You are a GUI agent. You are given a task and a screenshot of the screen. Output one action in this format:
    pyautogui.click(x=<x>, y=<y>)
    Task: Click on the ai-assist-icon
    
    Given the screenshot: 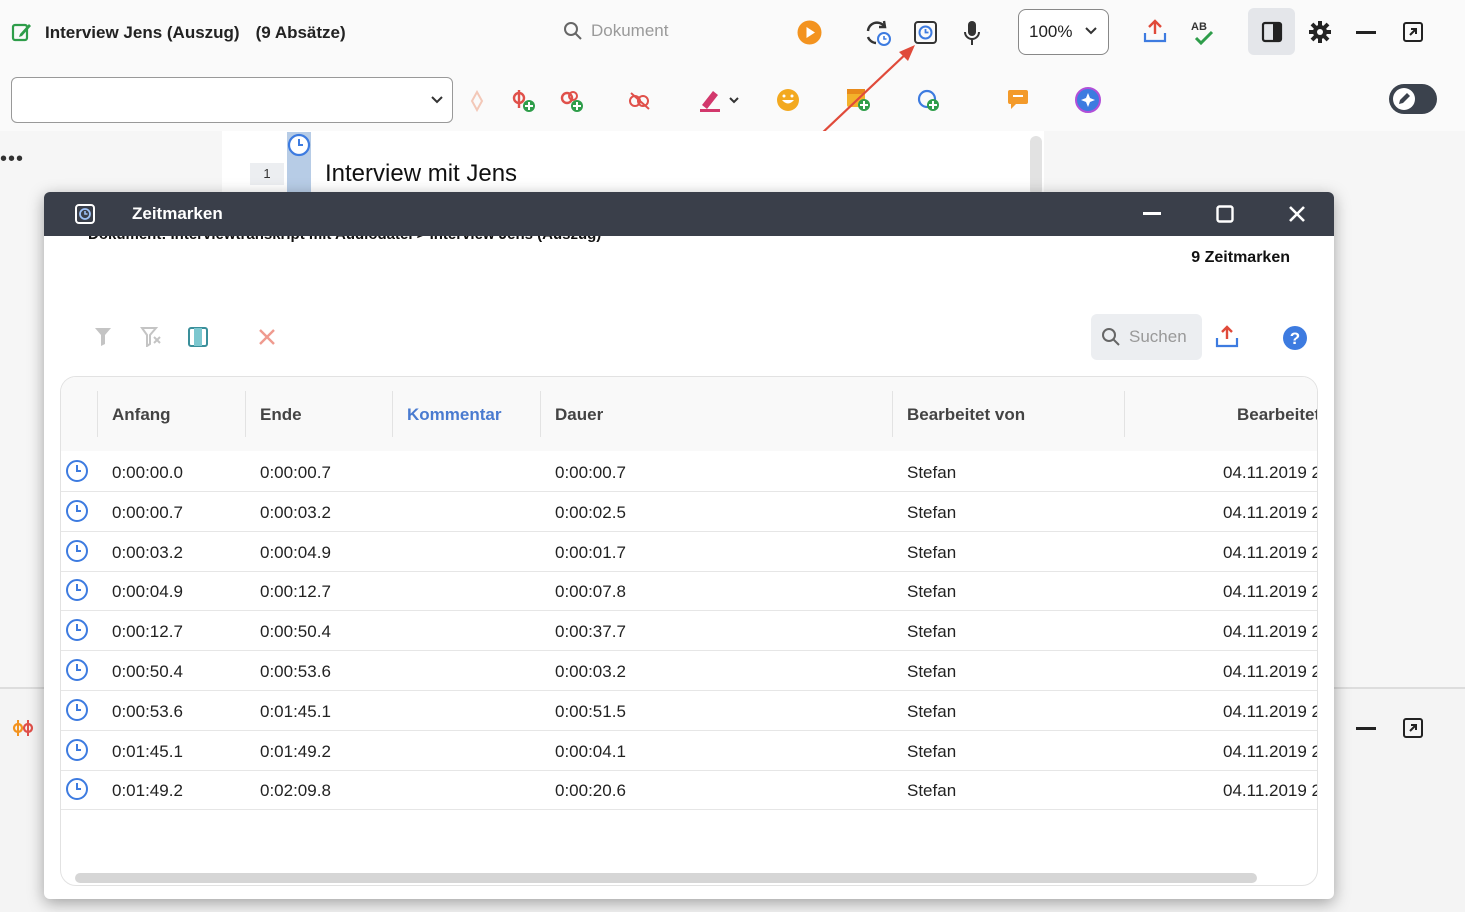 What is the action you would take?
    pyautogui.click(x=1088, y=100)
    